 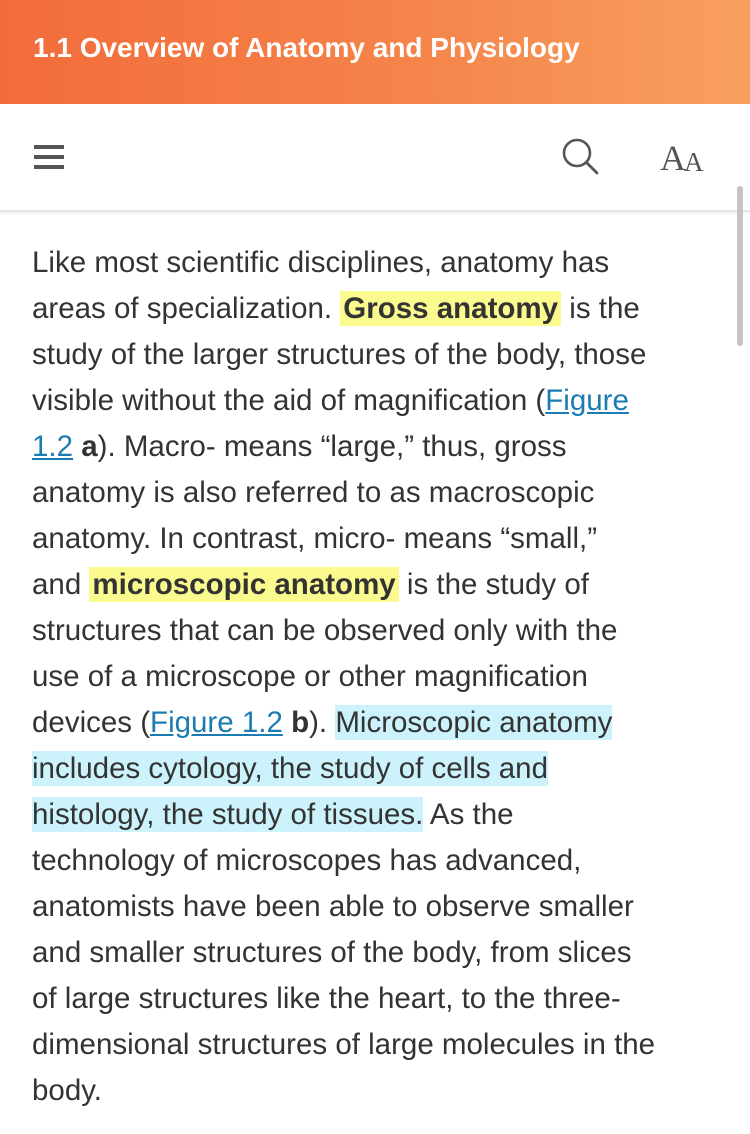 I want to click on text-line: technology of microscopes has advanced,, so click(x=377, y=861).